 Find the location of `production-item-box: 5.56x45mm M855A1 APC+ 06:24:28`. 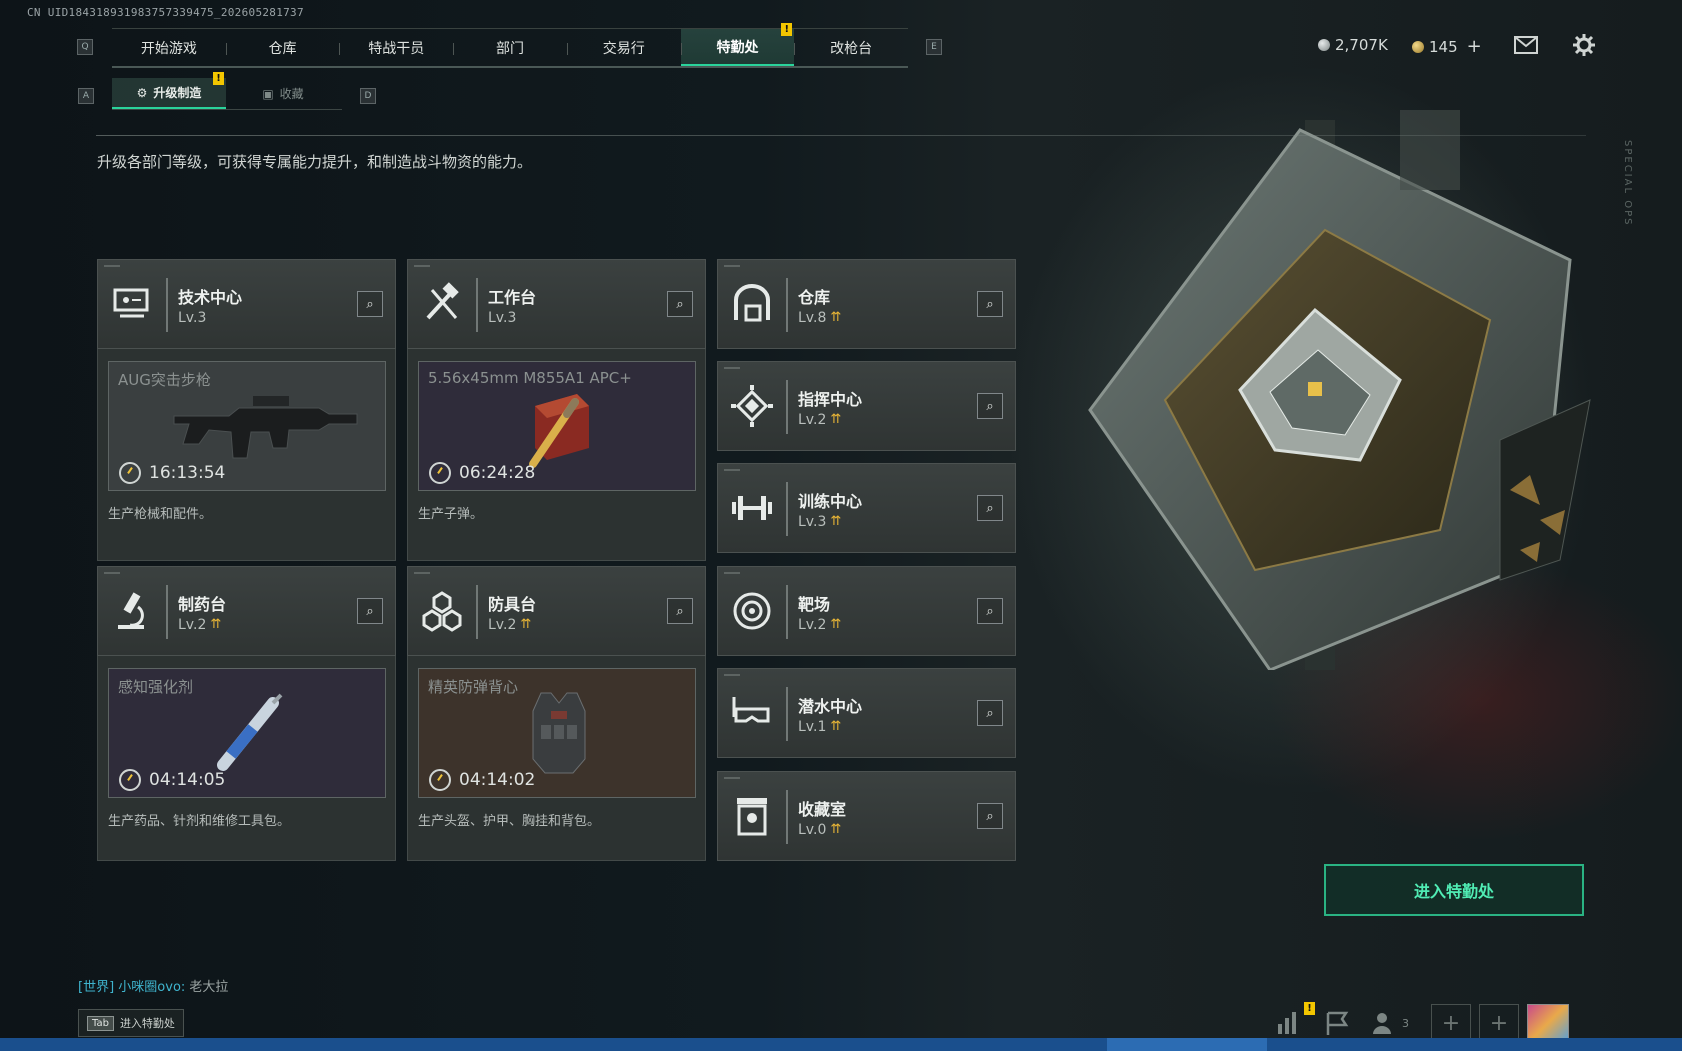

production-item-box: 5.56x45mm M855A1 APC+ 06:24:28 is located at coordinates (557, 426).